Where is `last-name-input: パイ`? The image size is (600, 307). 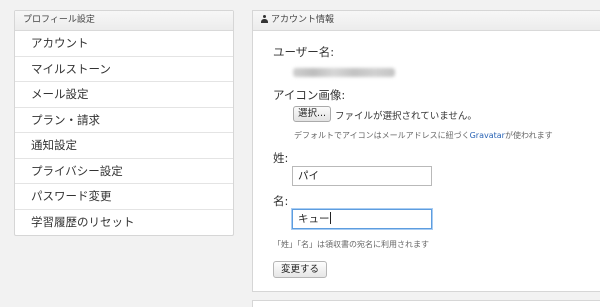 last-name-input: パイ is located at coordinates (362, 176).